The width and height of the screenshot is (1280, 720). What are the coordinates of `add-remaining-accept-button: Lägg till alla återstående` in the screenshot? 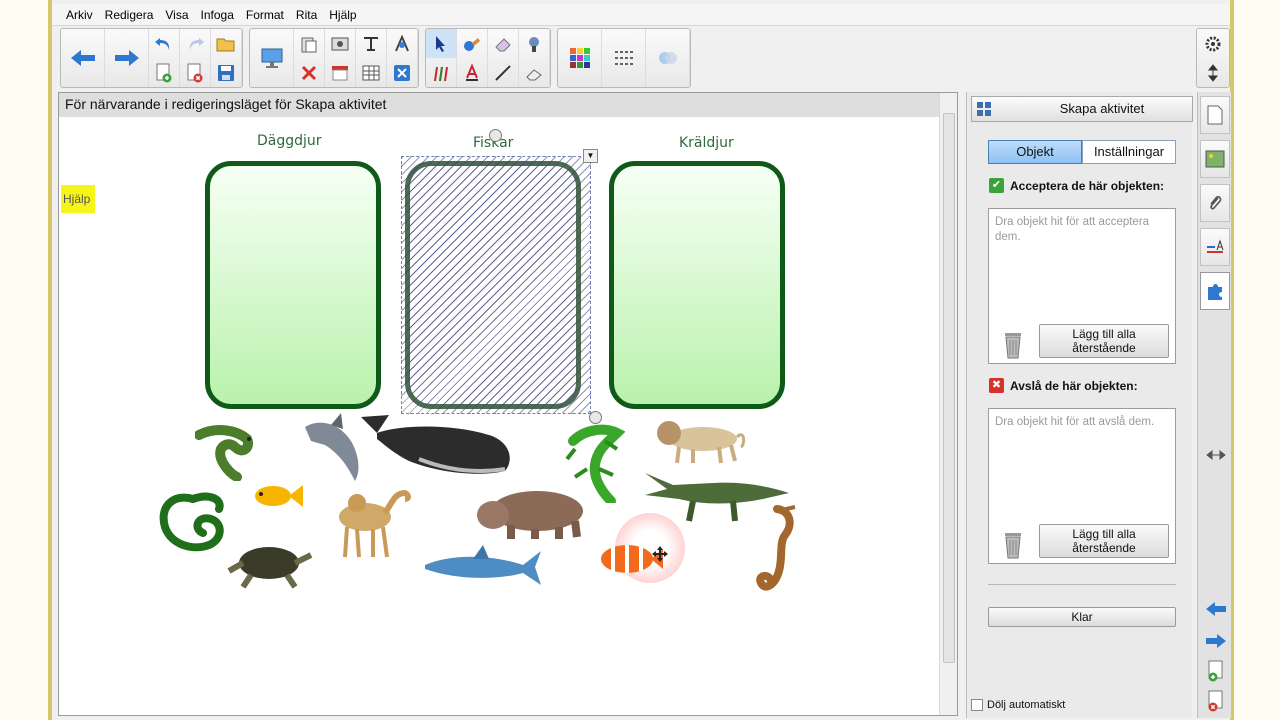 It's located at (1104, 341).